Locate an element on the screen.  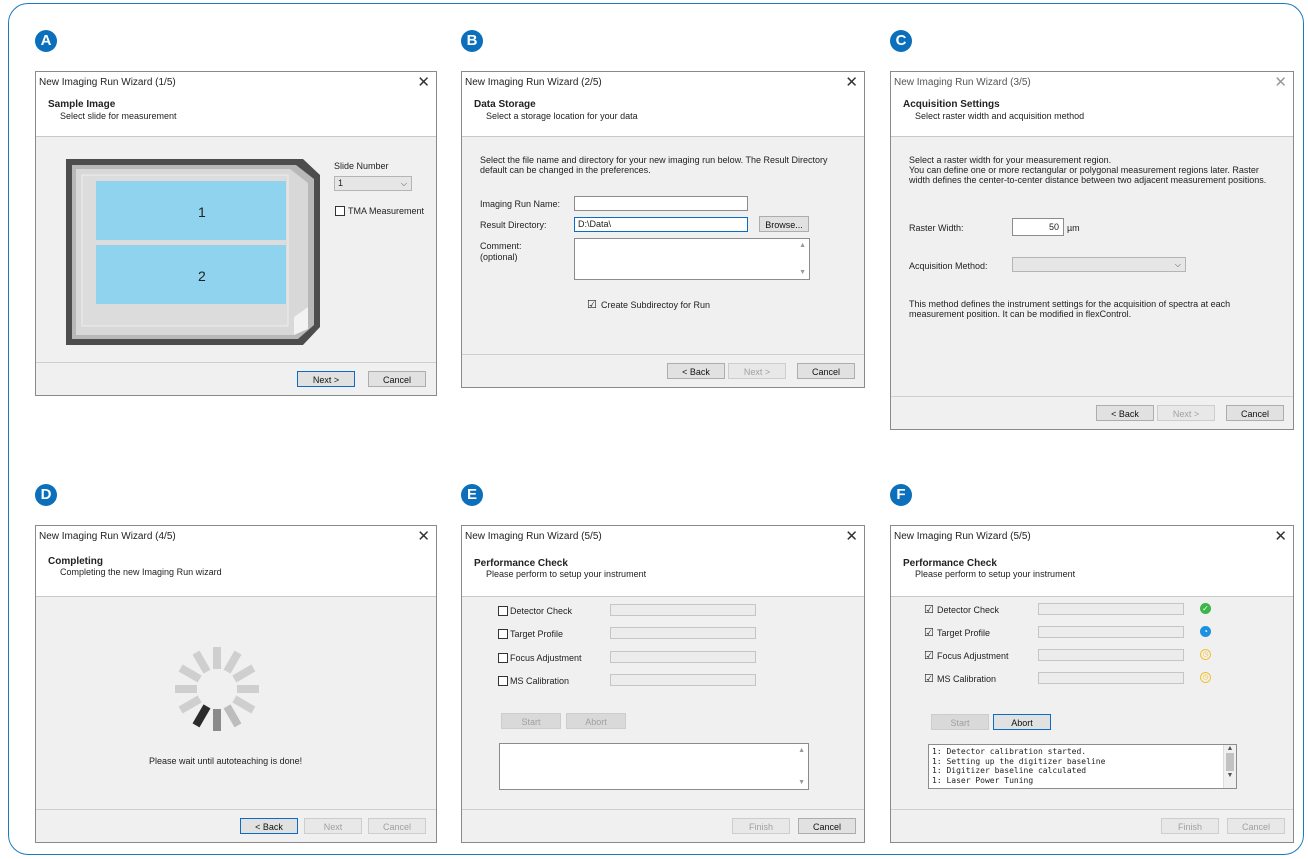
subdir-label: Create Subdirectoy for Run is located at coordinates (656, 305).